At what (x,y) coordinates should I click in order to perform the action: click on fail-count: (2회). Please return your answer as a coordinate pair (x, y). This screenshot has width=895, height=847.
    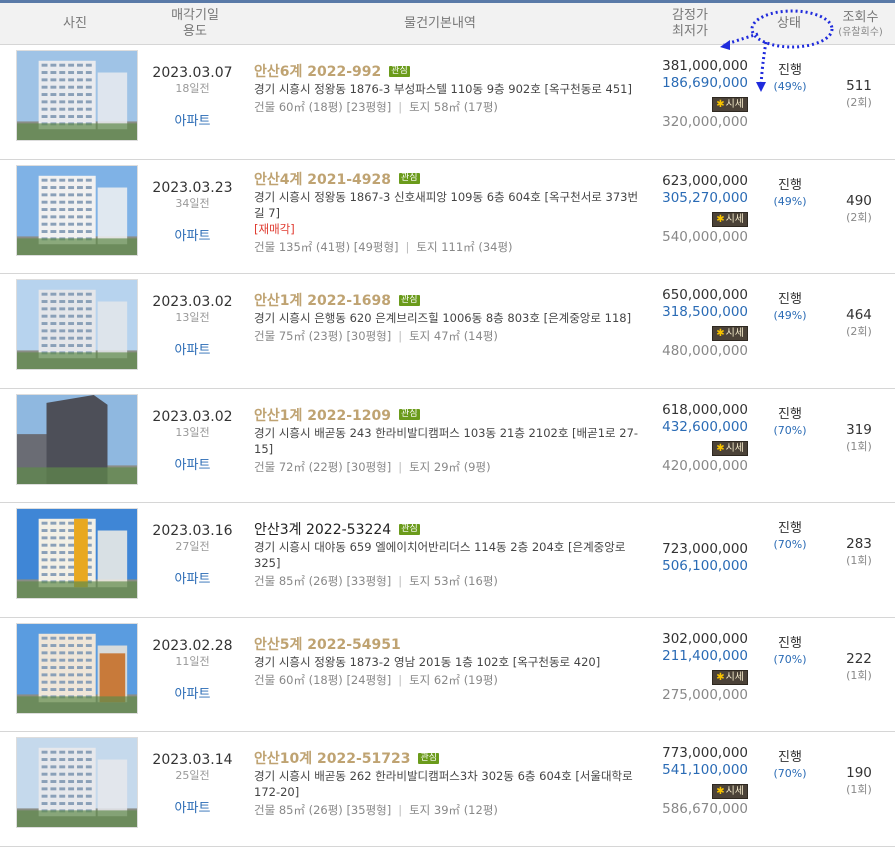
    Looking at the image, I should click on (859, 331).